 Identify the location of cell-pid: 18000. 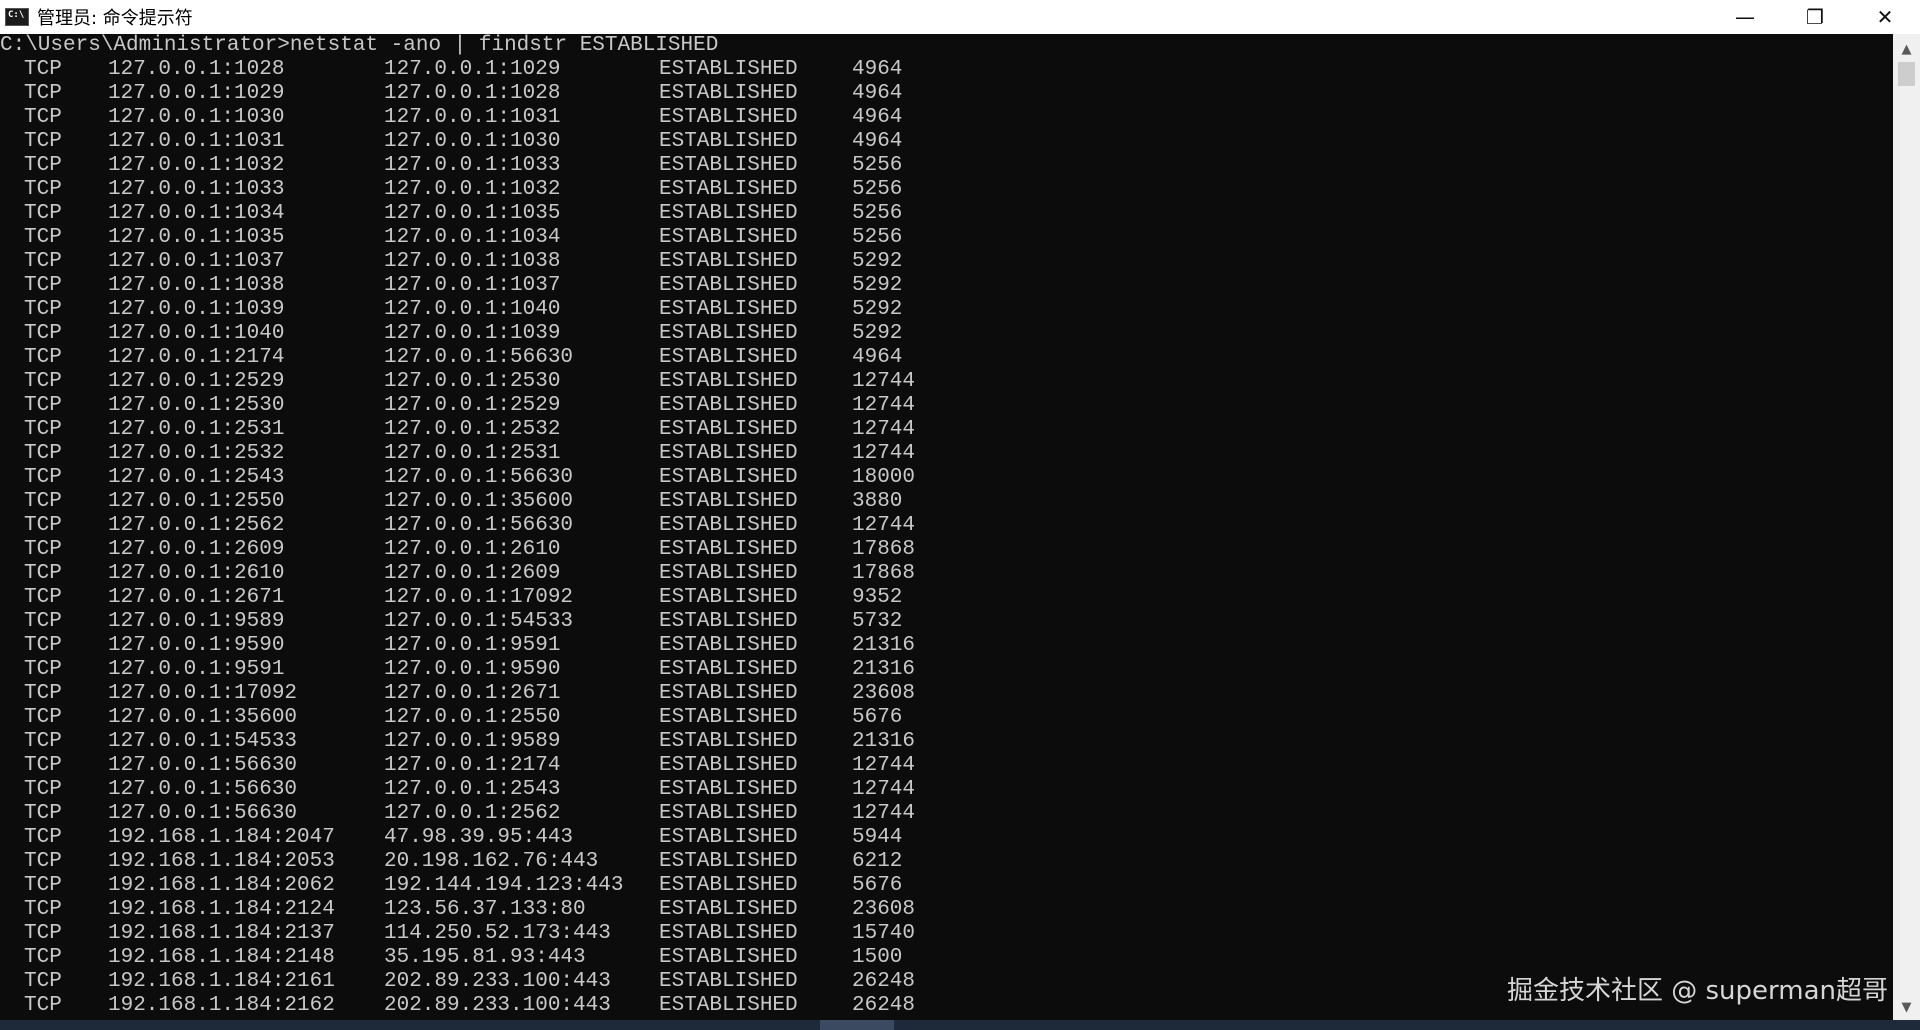
(884, 477).